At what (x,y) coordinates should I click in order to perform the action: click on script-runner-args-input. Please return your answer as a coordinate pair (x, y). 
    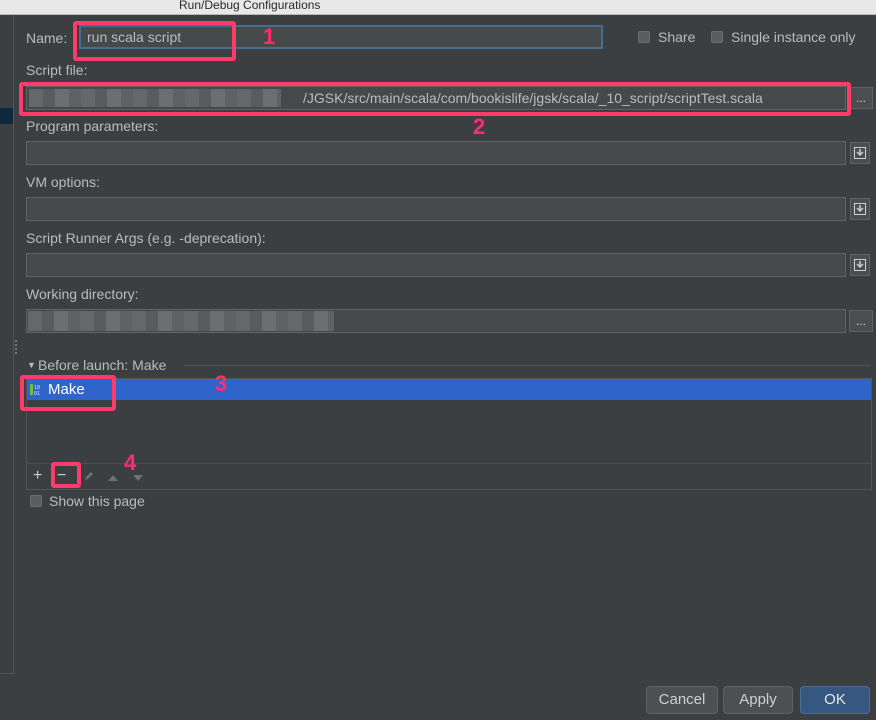
    Looking at the image, I should click on (436, 265).